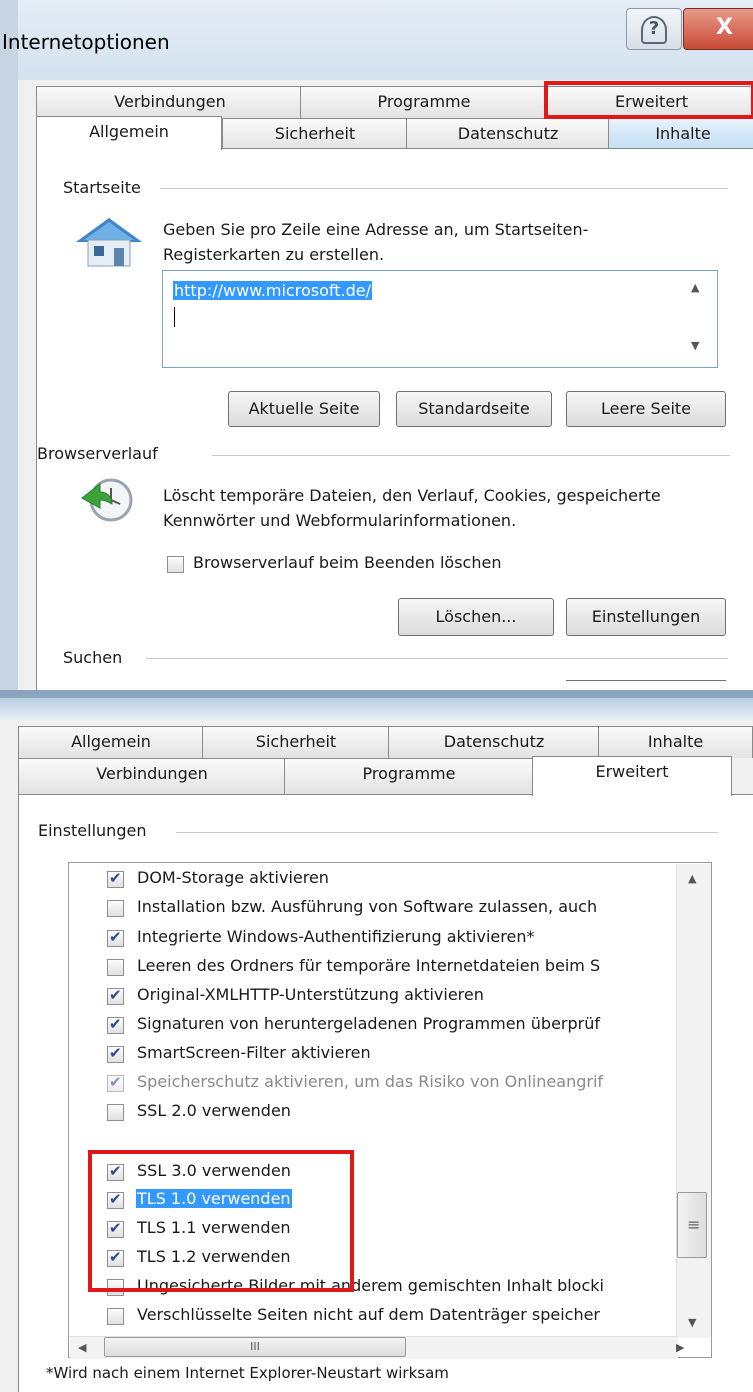 This screenshot has width=753, height=1392. I want to click on setting-label: SSL 2.0 verwenden, so click(214, 1110).